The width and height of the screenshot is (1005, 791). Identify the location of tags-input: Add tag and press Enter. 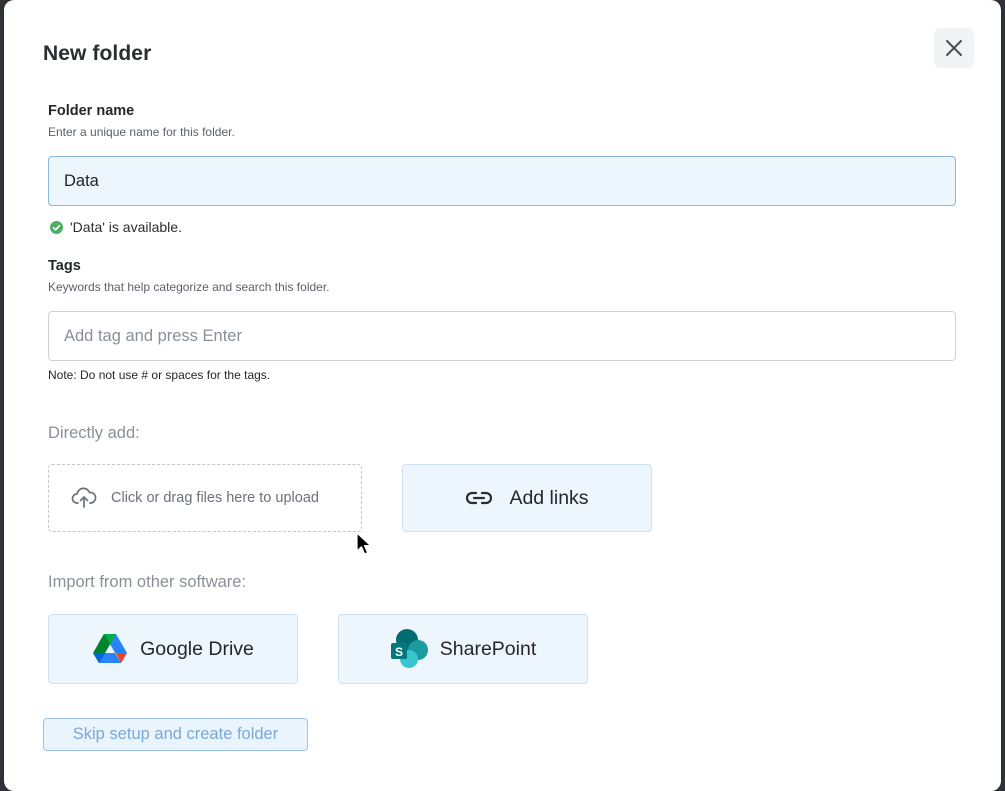
(502, 336).